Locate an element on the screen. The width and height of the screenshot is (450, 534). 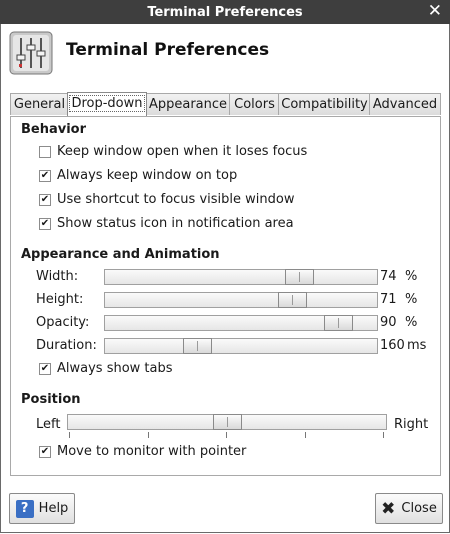
tab-drop-down-label: Drop-down is located at coordinates (107, 103).